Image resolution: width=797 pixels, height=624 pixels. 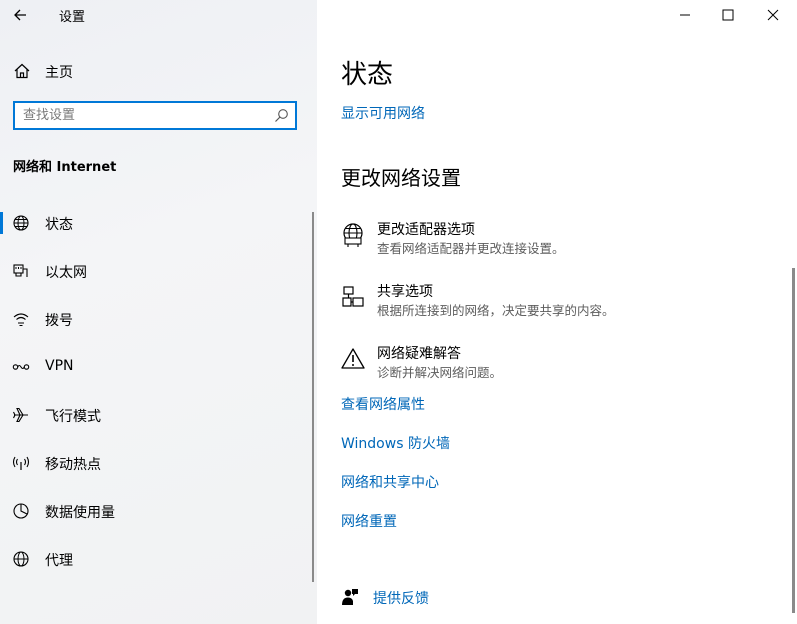 What do you see at coordinates (21, 559) in the screenshot?
I see `proxy-globe-icon` at bounding box center [21, 559].